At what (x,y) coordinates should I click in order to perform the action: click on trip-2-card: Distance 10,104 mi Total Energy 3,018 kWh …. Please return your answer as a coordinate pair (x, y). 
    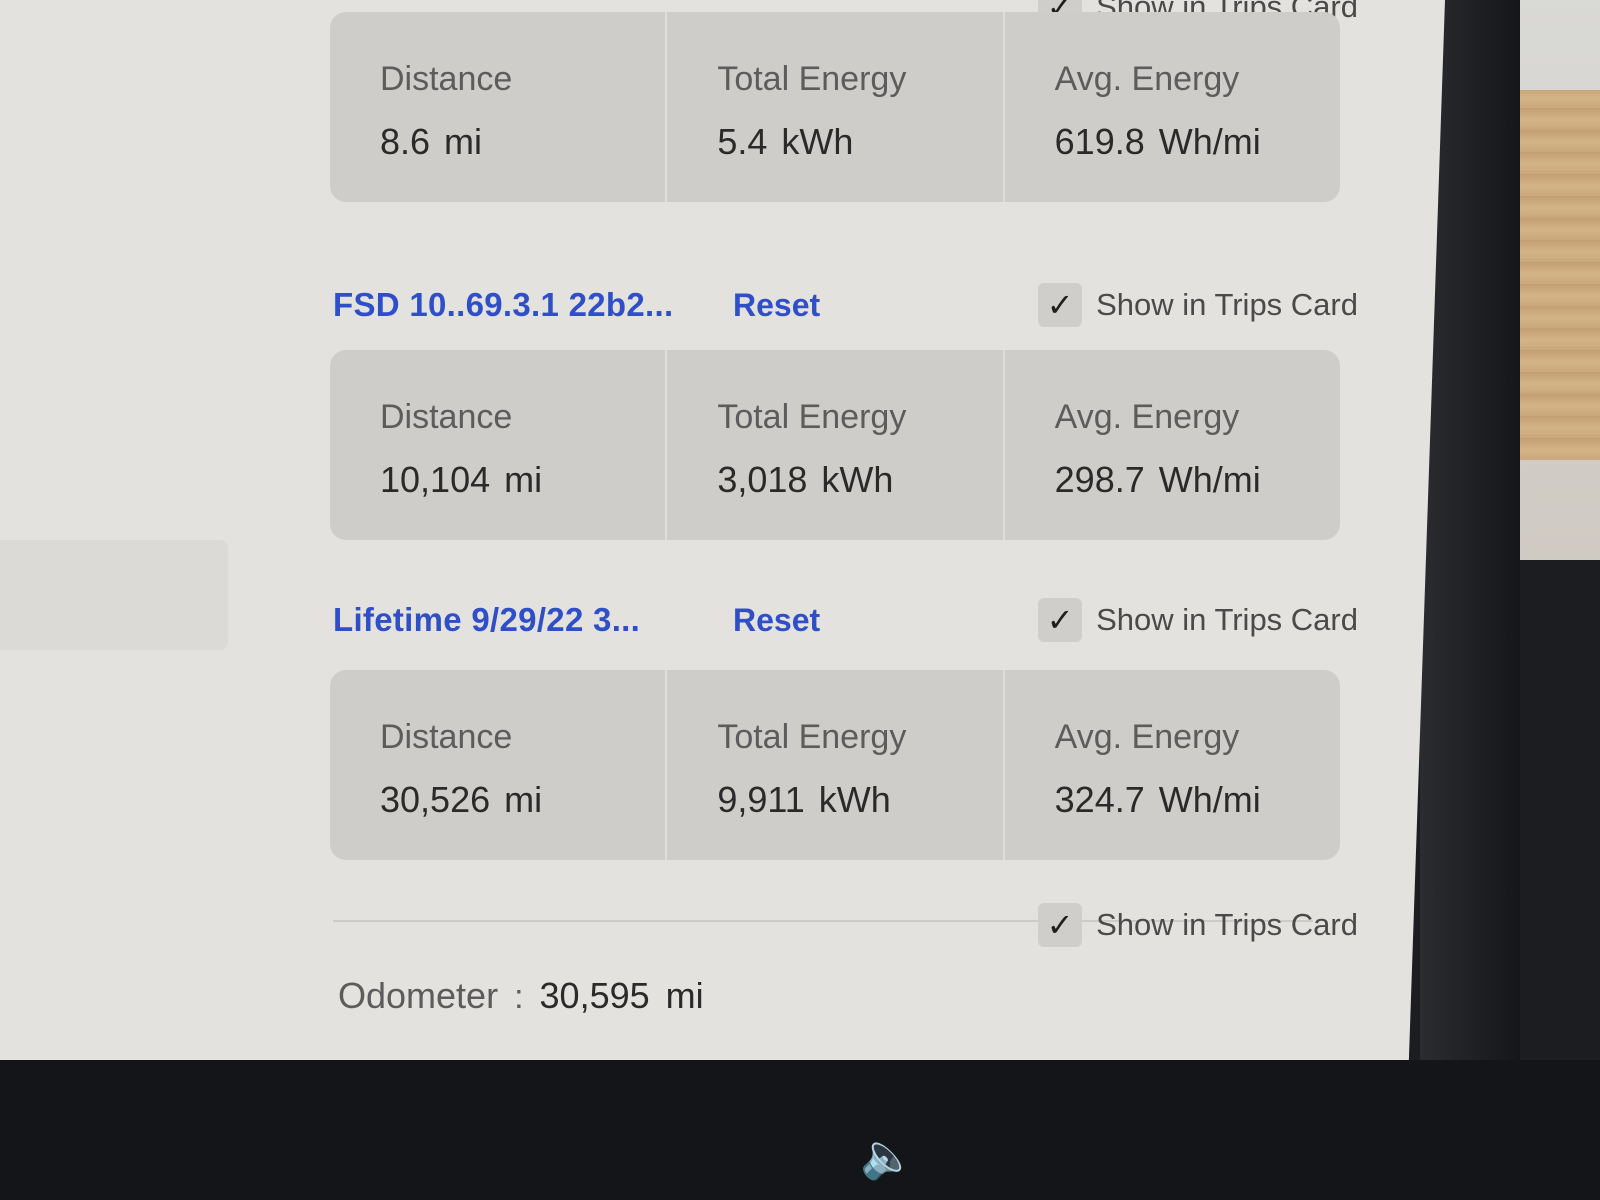
    Looking at the image, I should click on (835, 445).